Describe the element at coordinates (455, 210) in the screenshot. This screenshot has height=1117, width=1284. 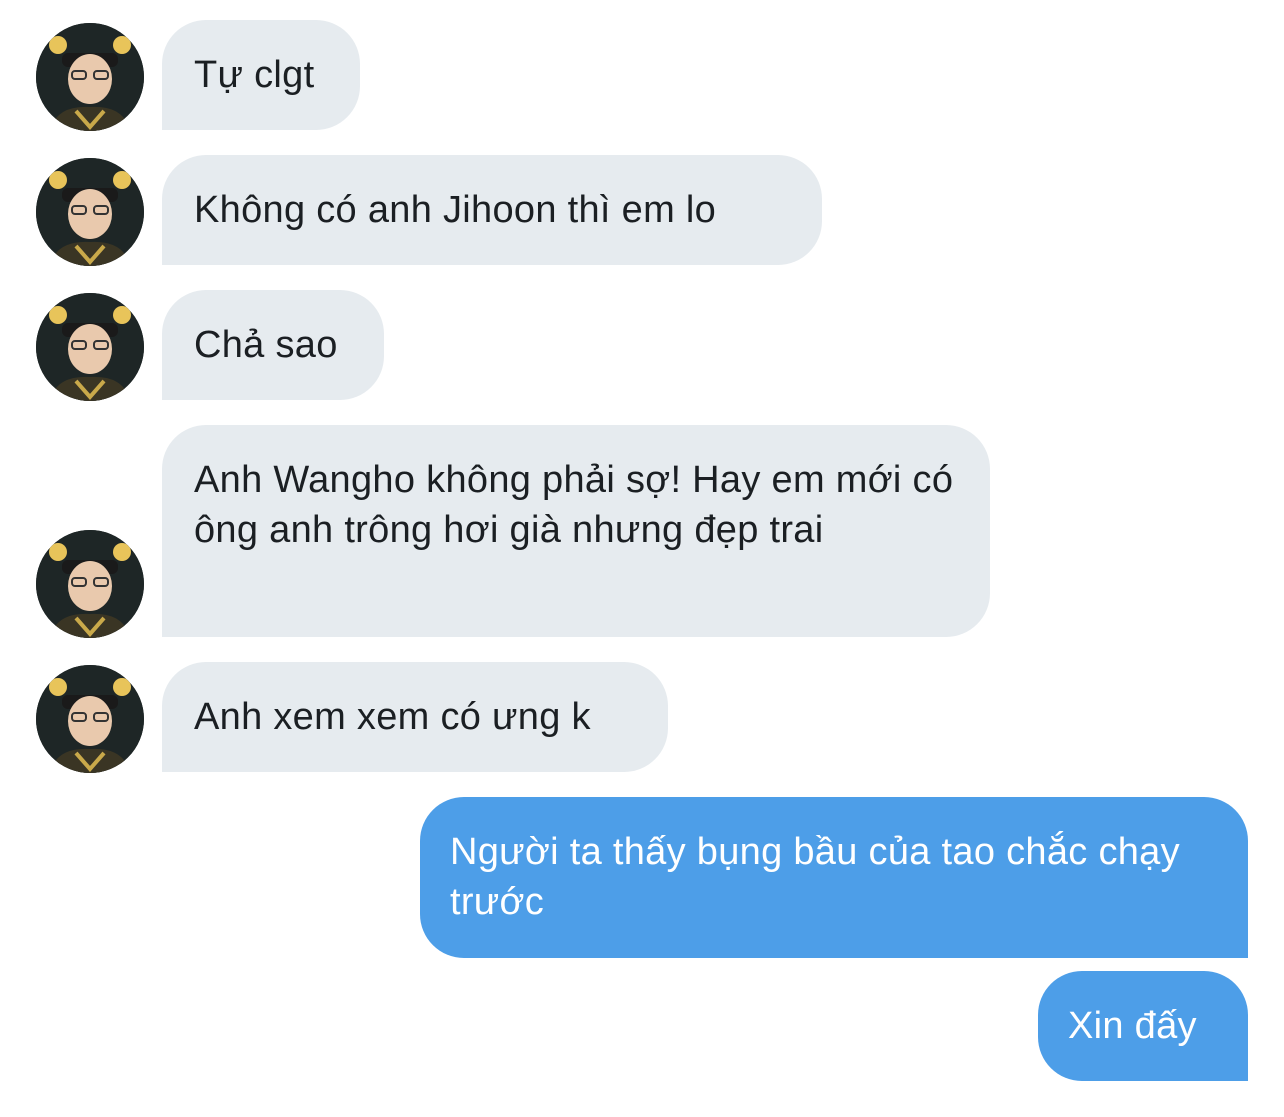
I see `message-text: Không có anh Jihoon thì em lo` at that location.